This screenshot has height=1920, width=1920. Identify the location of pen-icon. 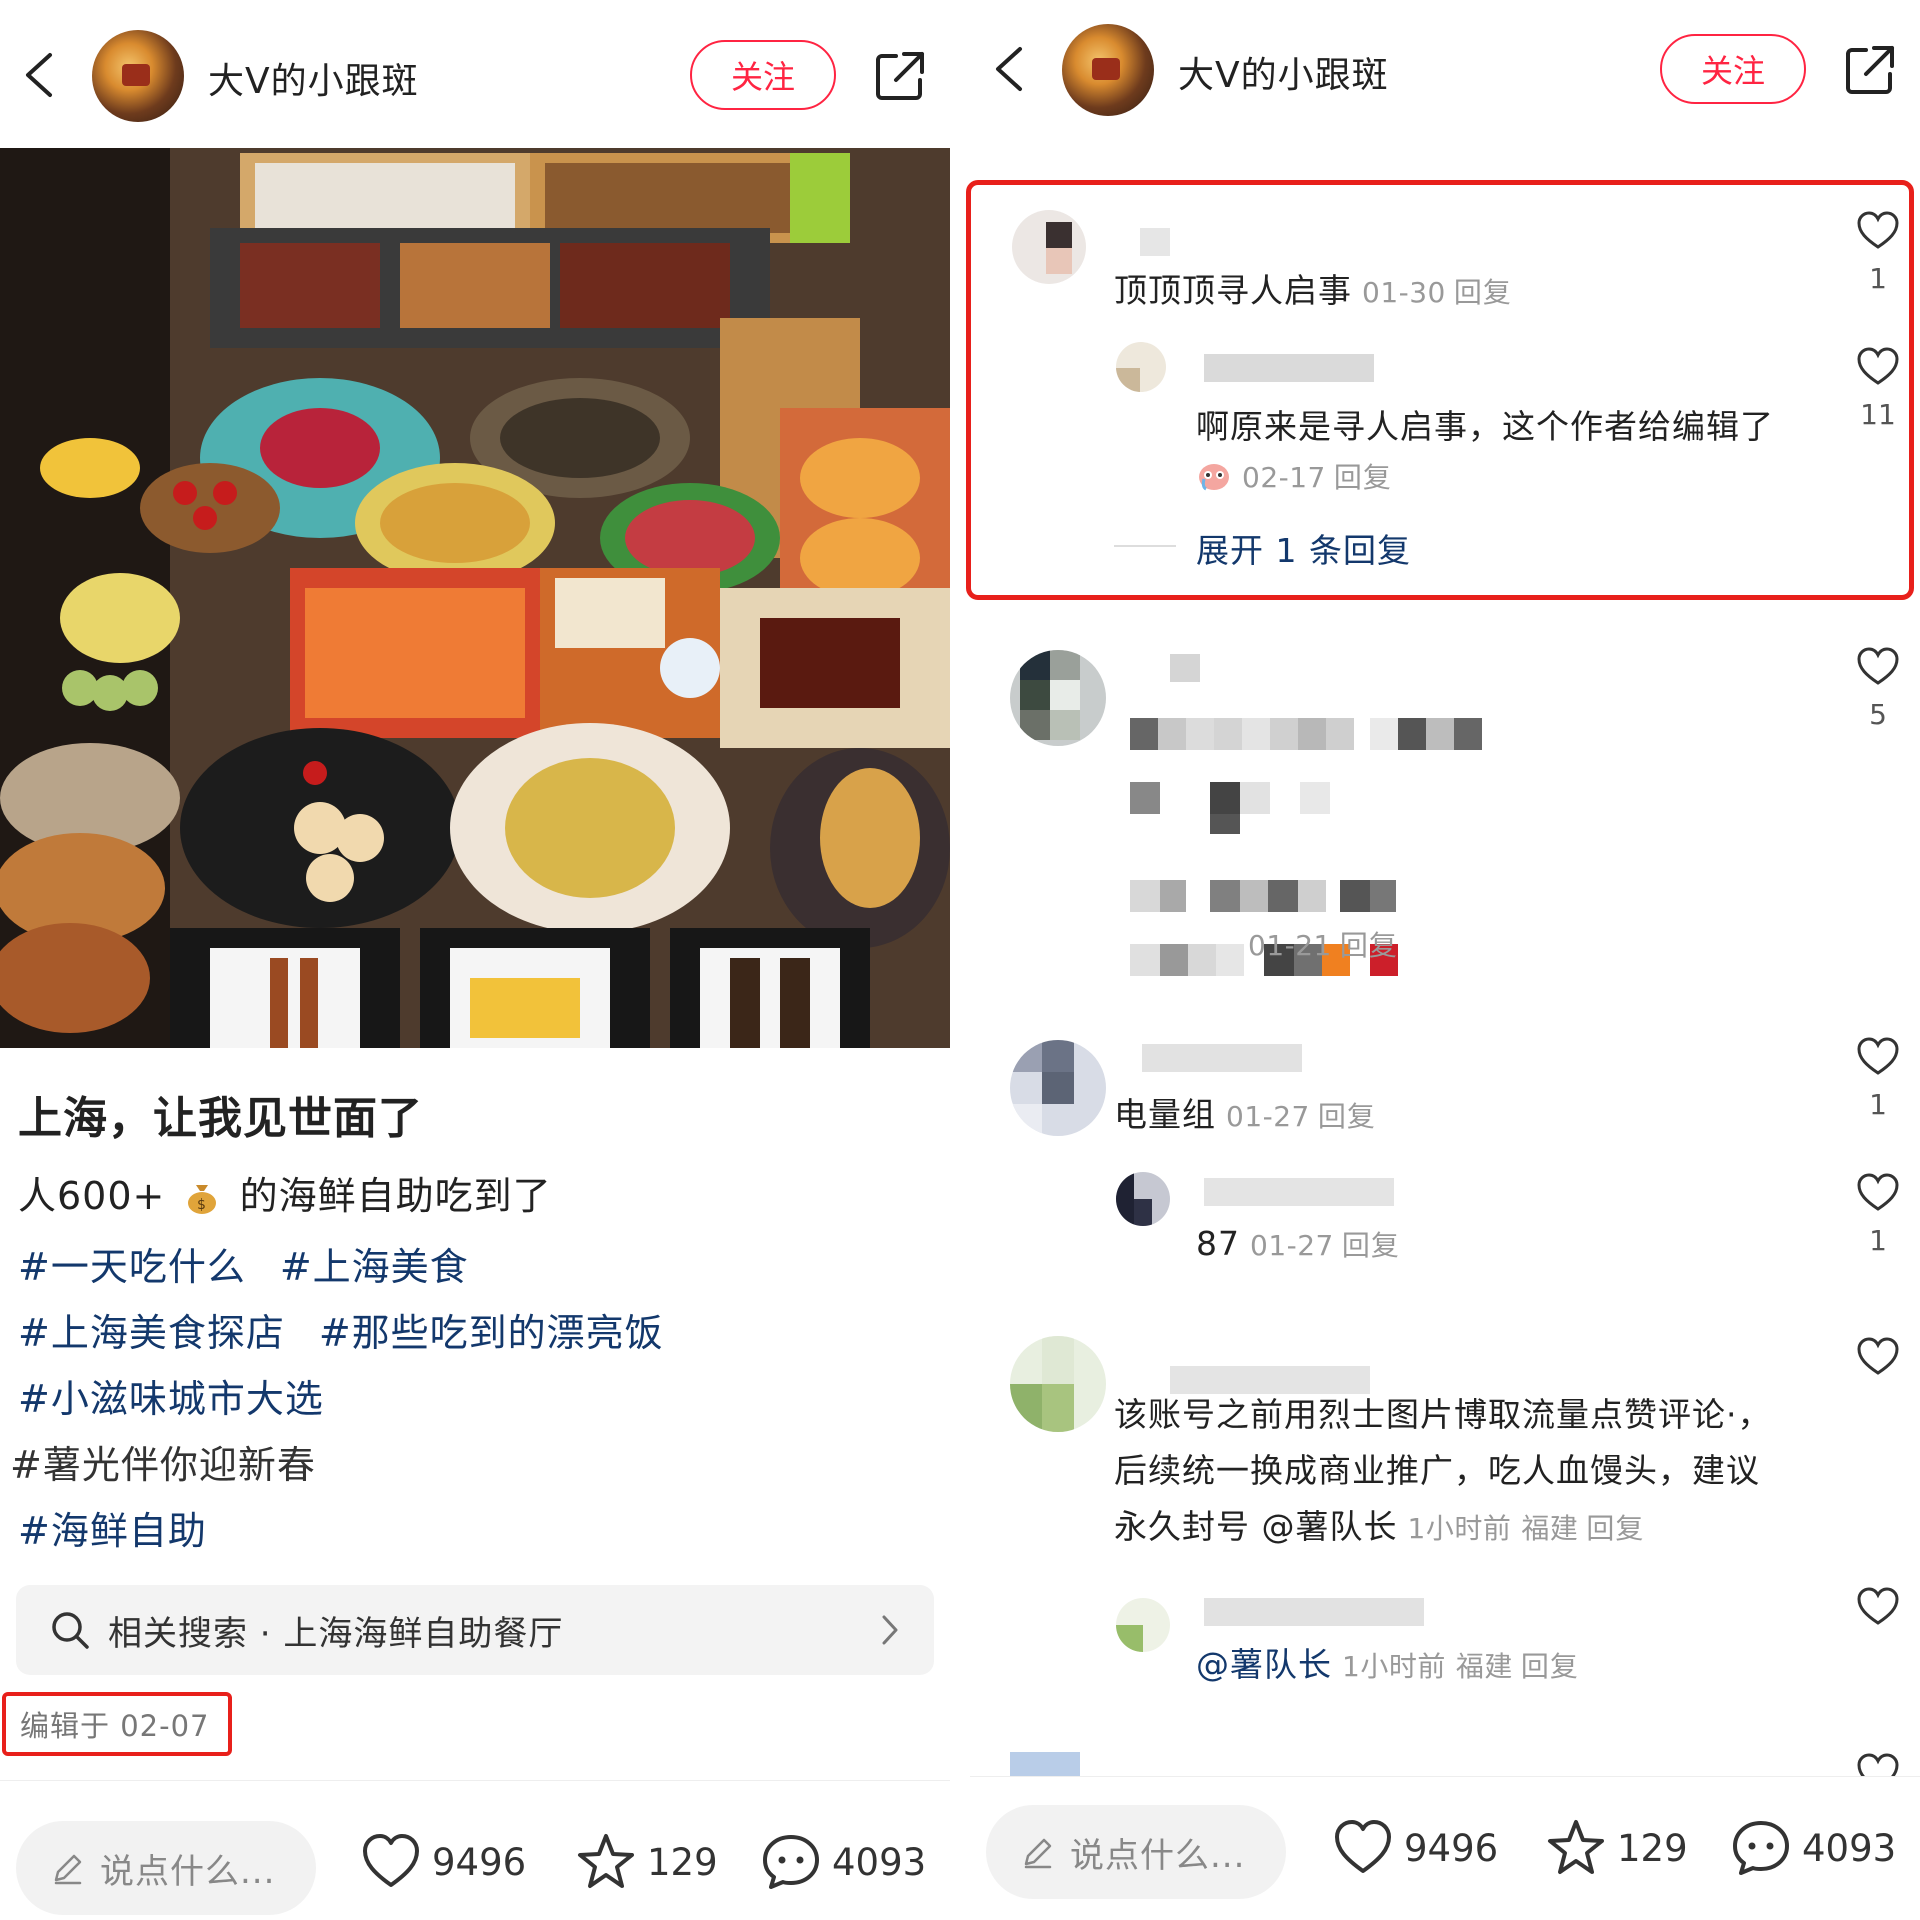
(68, 1869).